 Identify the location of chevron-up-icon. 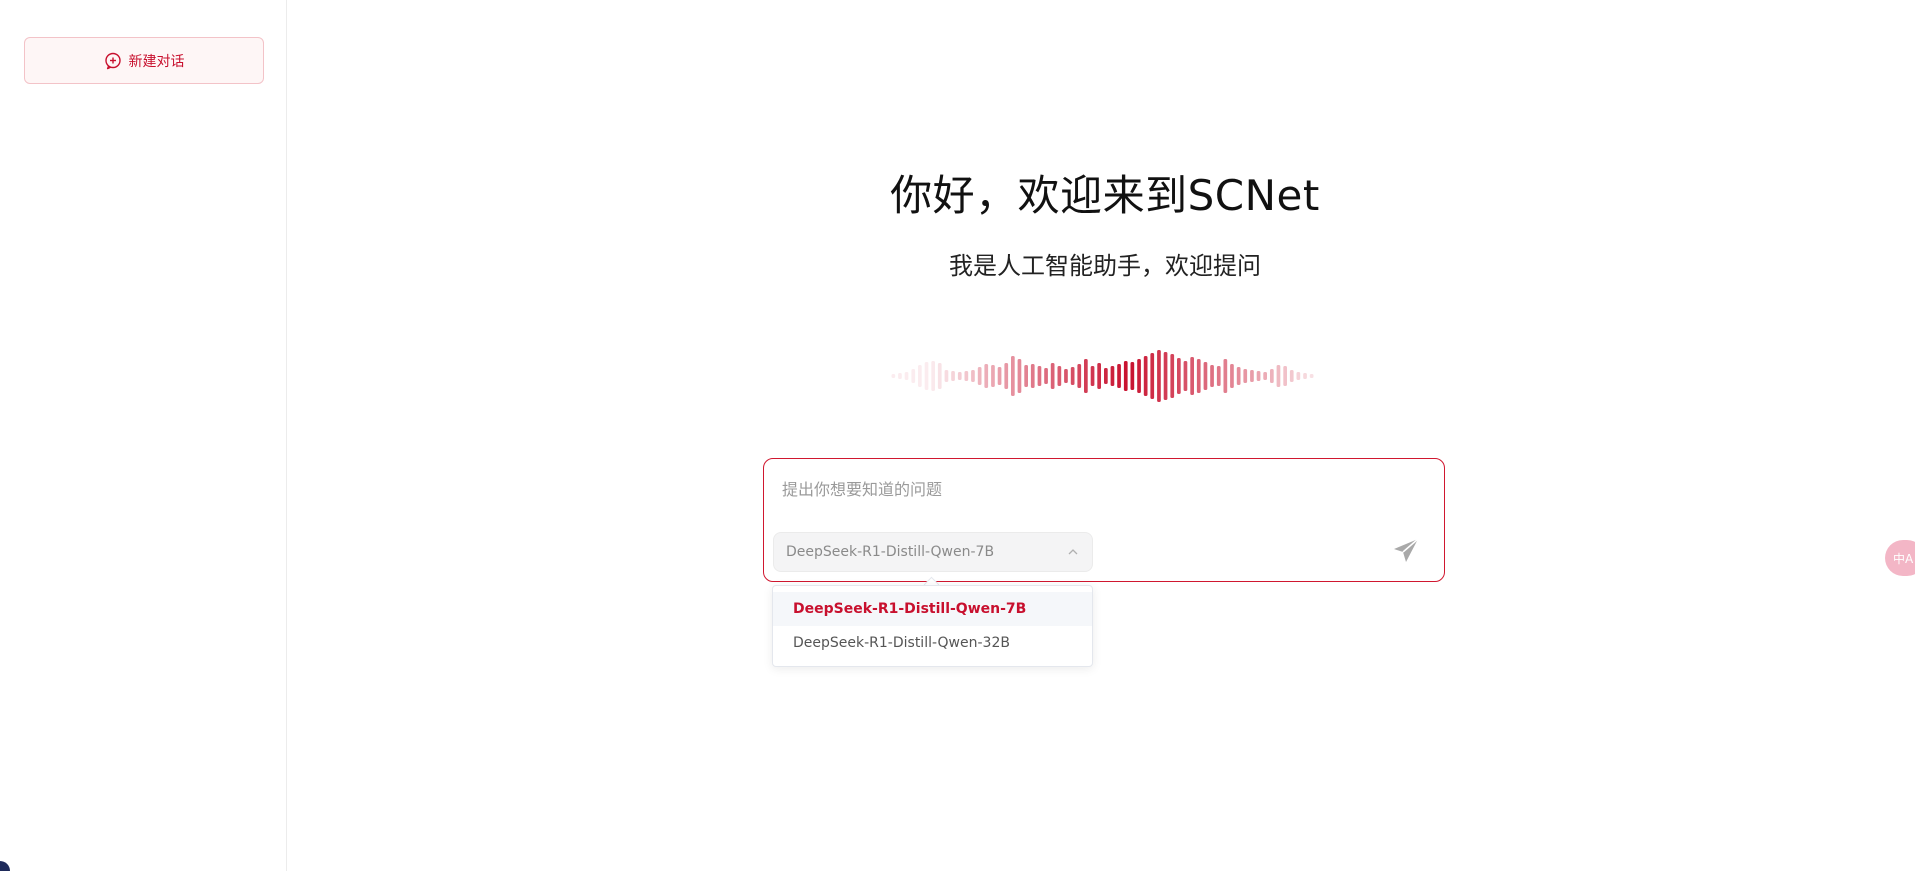
(1073, 552).